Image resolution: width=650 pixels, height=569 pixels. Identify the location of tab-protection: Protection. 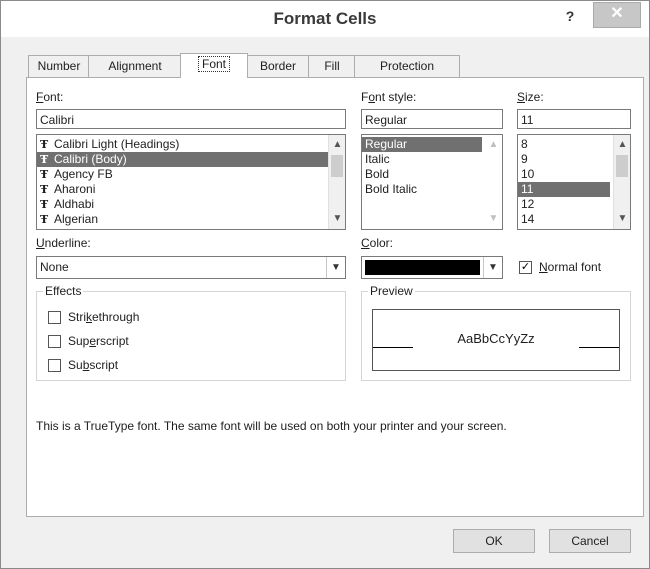
(407, 66).